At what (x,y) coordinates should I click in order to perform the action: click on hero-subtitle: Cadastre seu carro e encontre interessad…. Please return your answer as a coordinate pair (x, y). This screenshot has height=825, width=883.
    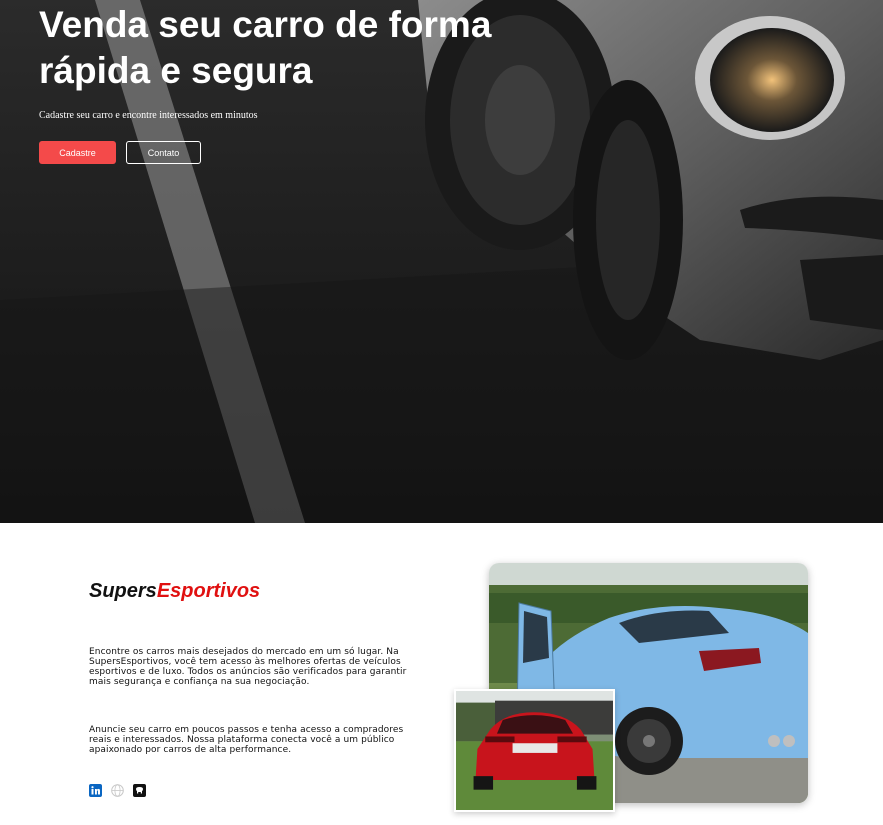
    Looking at the image, I should click on (148, 115).